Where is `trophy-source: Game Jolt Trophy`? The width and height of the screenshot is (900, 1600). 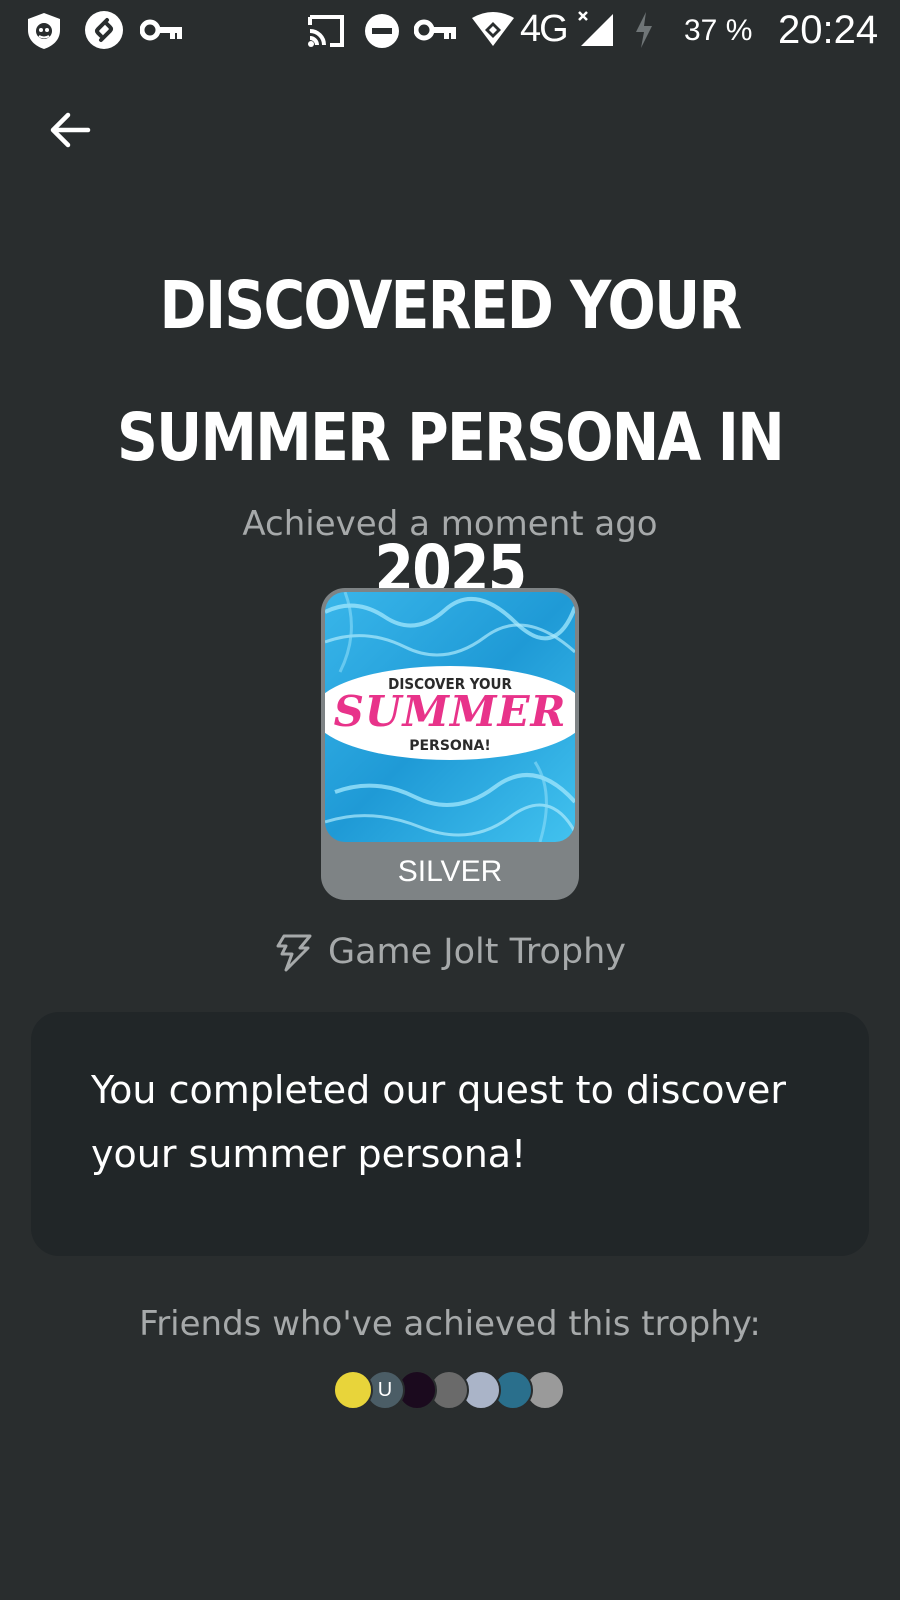
trophy-source: Game Jolt Trophy is located at coordinates (450, 952).